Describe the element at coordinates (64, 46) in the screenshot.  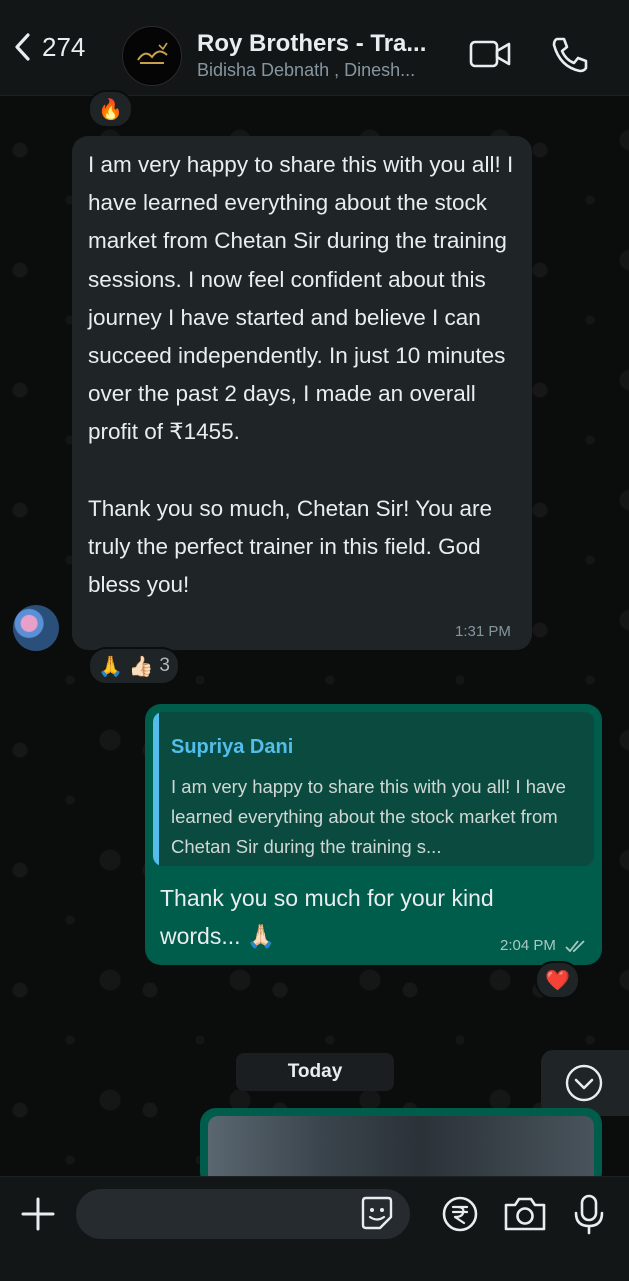
I see `unread-count: 274` at that location.